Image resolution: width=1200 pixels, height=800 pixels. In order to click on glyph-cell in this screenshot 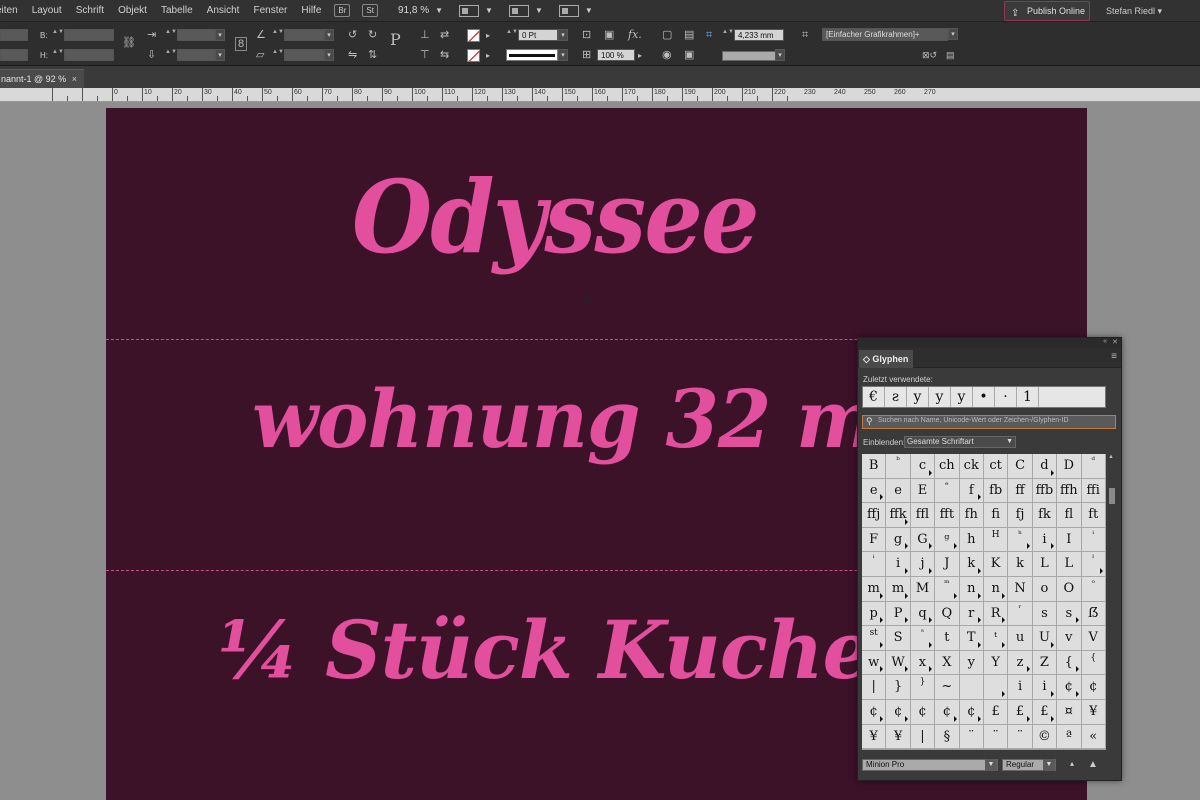, I will do `click(996, 687)`.